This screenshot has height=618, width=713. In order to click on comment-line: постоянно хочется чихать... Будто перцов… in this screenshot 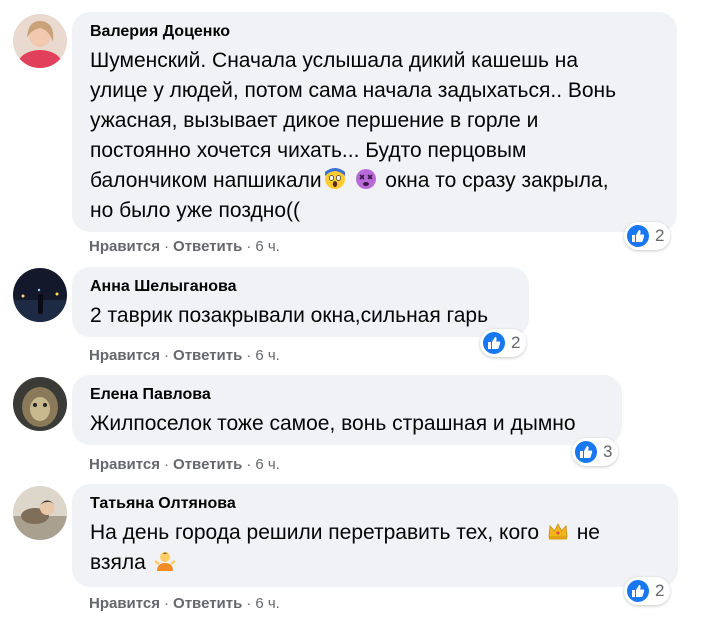, I will do `click(308, 150)`.